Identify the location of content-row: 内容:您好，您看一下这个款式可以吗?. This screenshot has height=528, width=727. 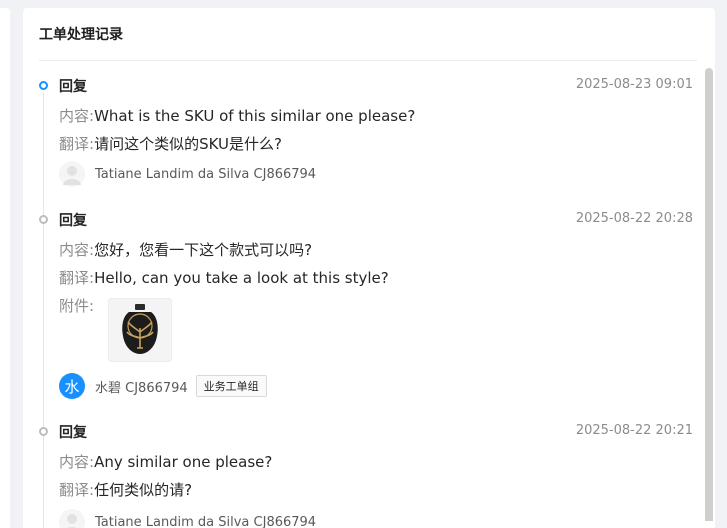
(185, 249).